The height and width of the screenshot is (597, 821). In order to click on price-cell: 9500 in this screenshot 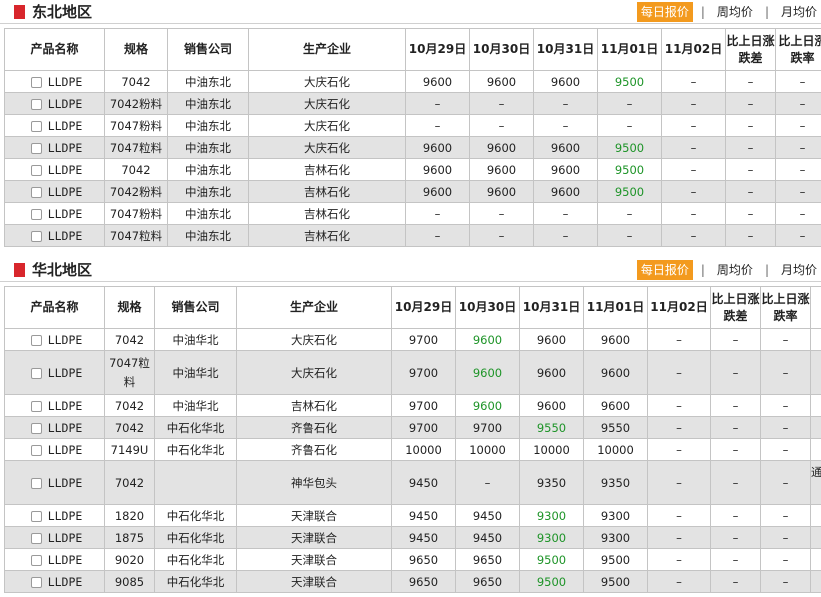, I will do `click(615, 581)`.